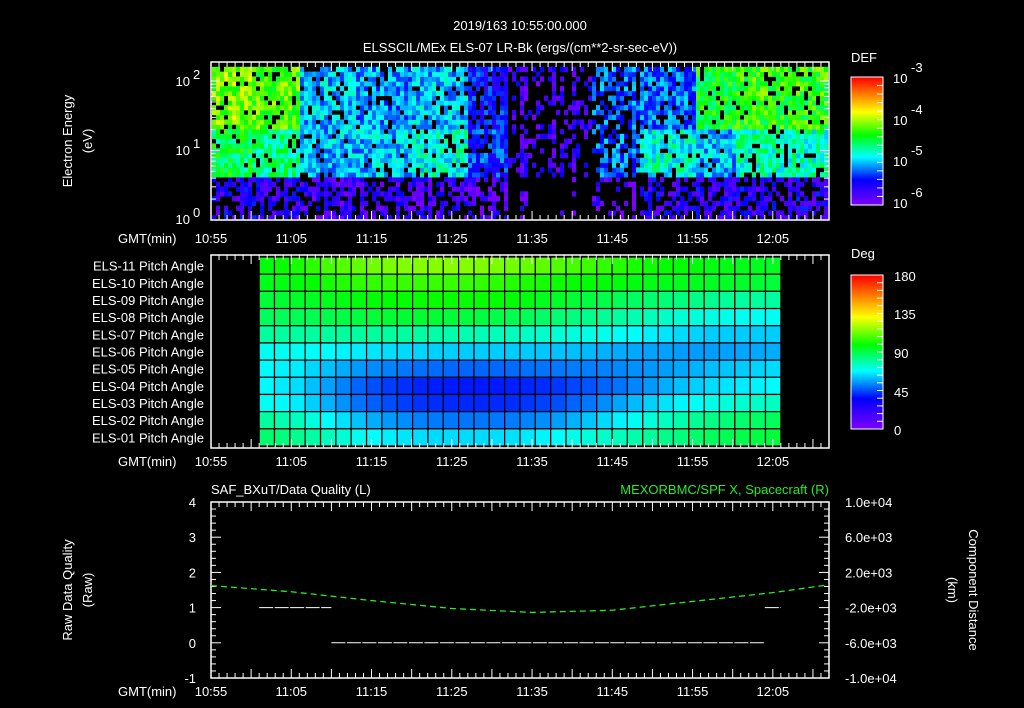 The image size is (1024, 708). I want to click on cb-exp: -6, so click(917, 192).